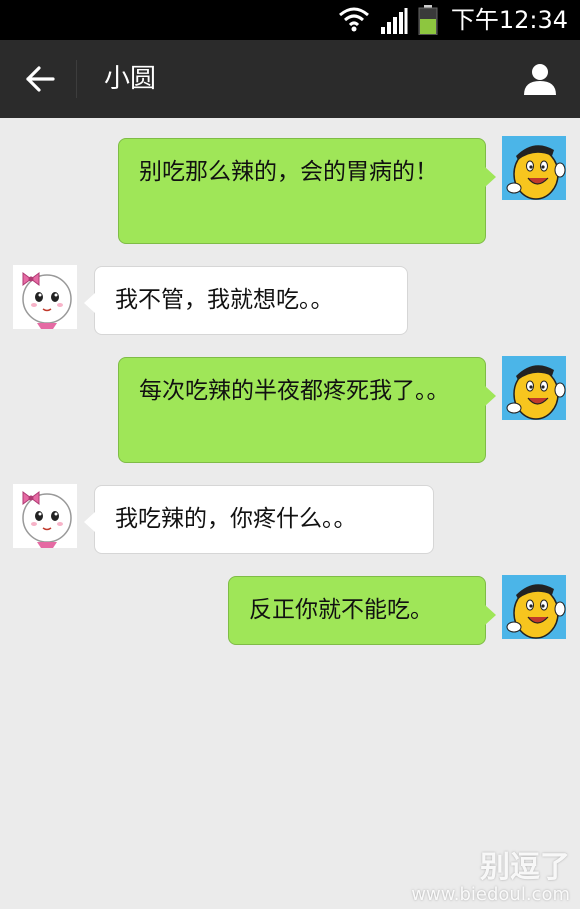 The width and height of the screenshot is (580, 909). What do you see at coordinates (288, 172) in the screenshot?
I see `message-text: 别吃那么辣的，会的胃病的！` at bounding box center [288, 172].